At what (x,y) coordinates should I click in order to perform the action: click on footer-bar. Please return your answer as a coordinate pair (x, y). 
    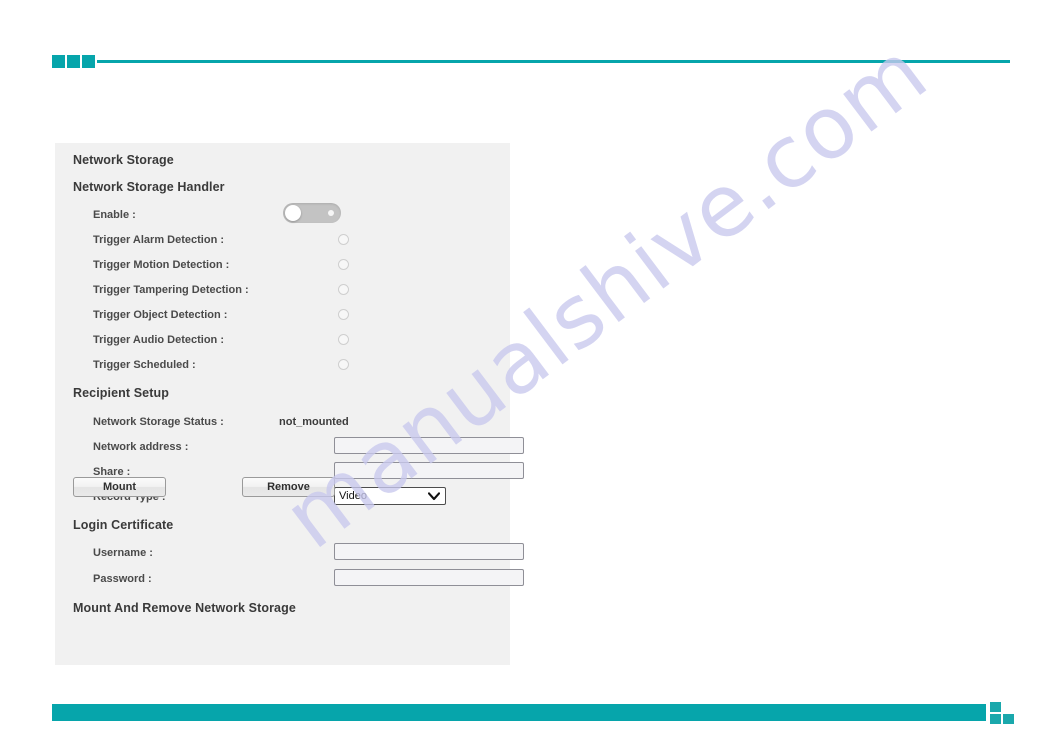
    Looking at the image, I should click on (519, 712).